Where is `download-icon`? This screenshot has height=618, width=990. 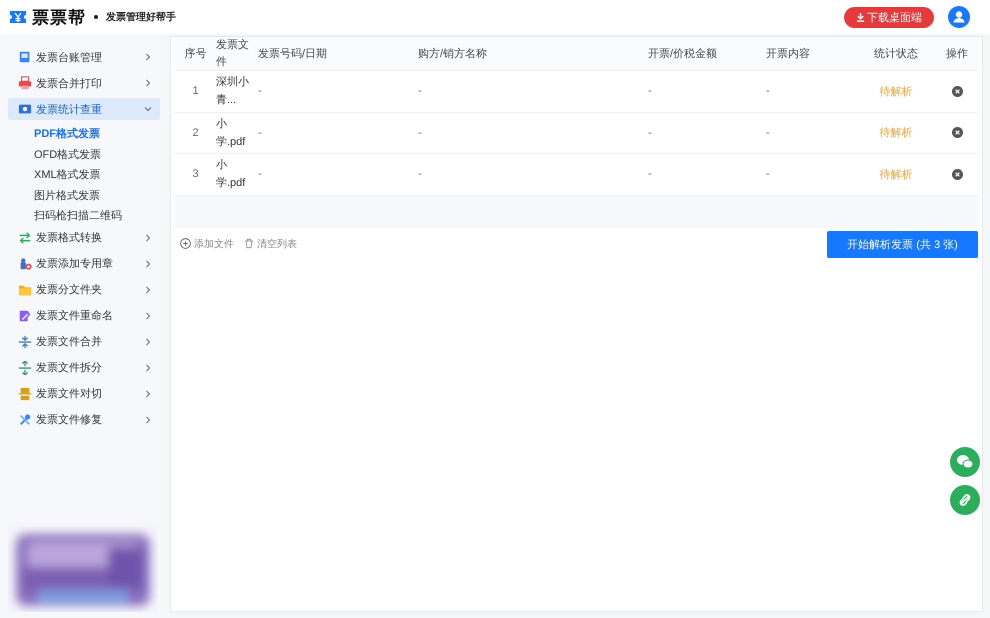 download-icon is located at coordinates (860, 17).